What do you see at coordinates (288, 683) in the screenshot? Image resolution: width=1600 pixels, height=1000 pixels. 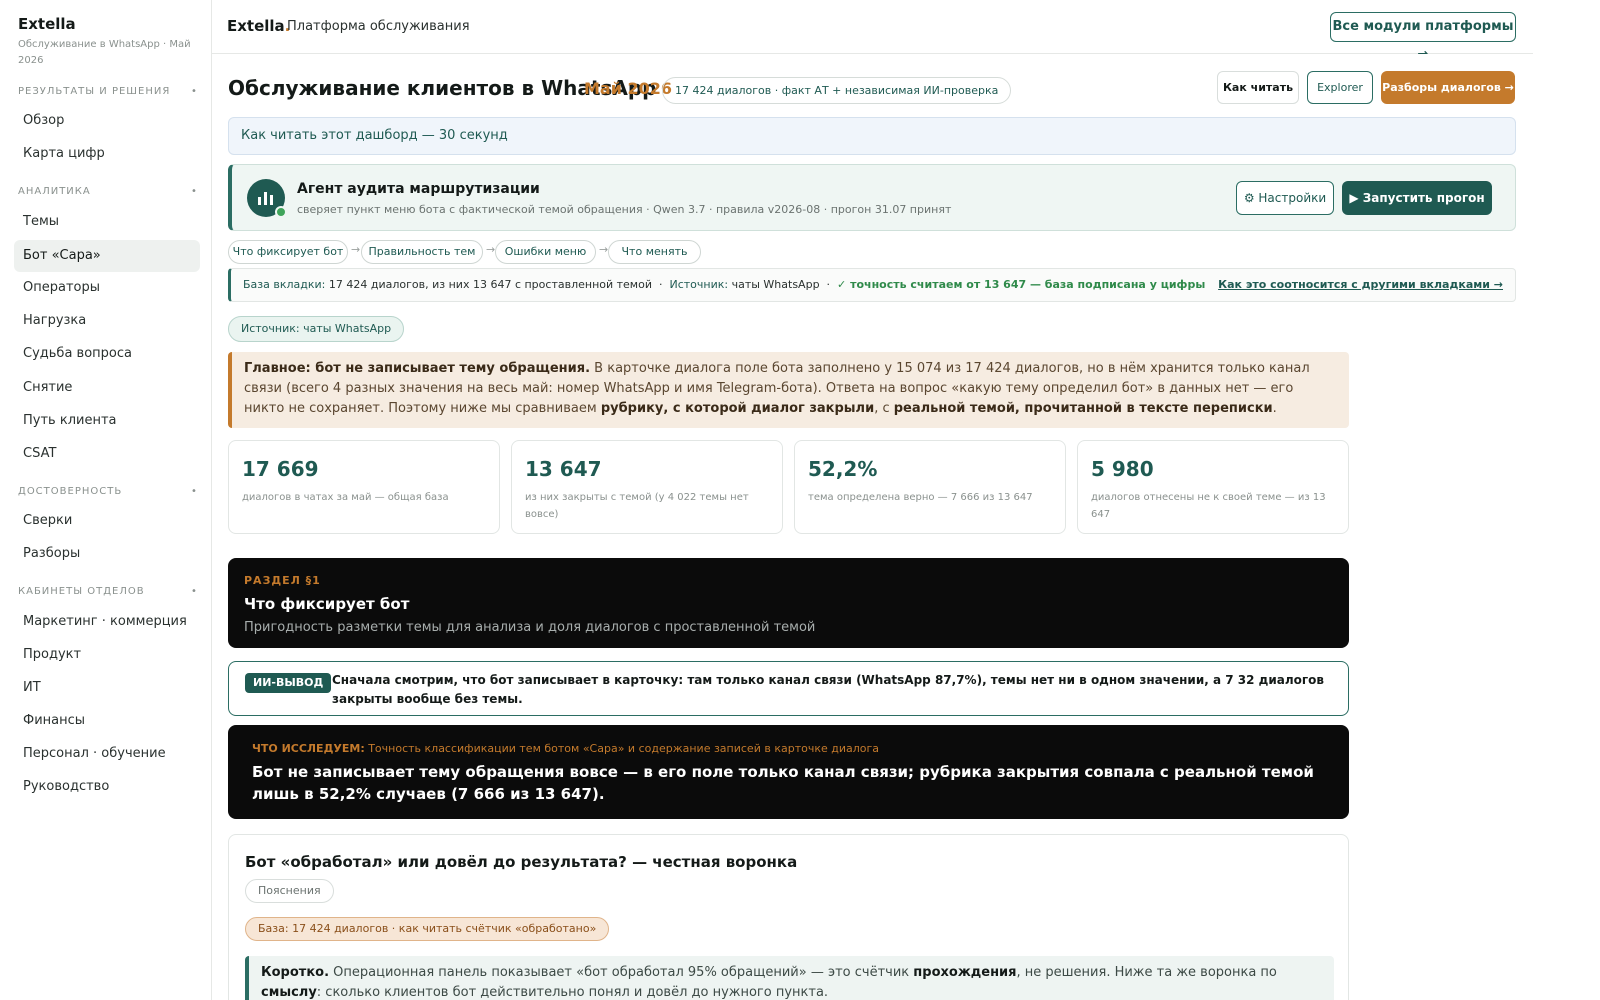 I see `ai-badge: ИИ-ВЫВОД` at bounding box center [288, 683].